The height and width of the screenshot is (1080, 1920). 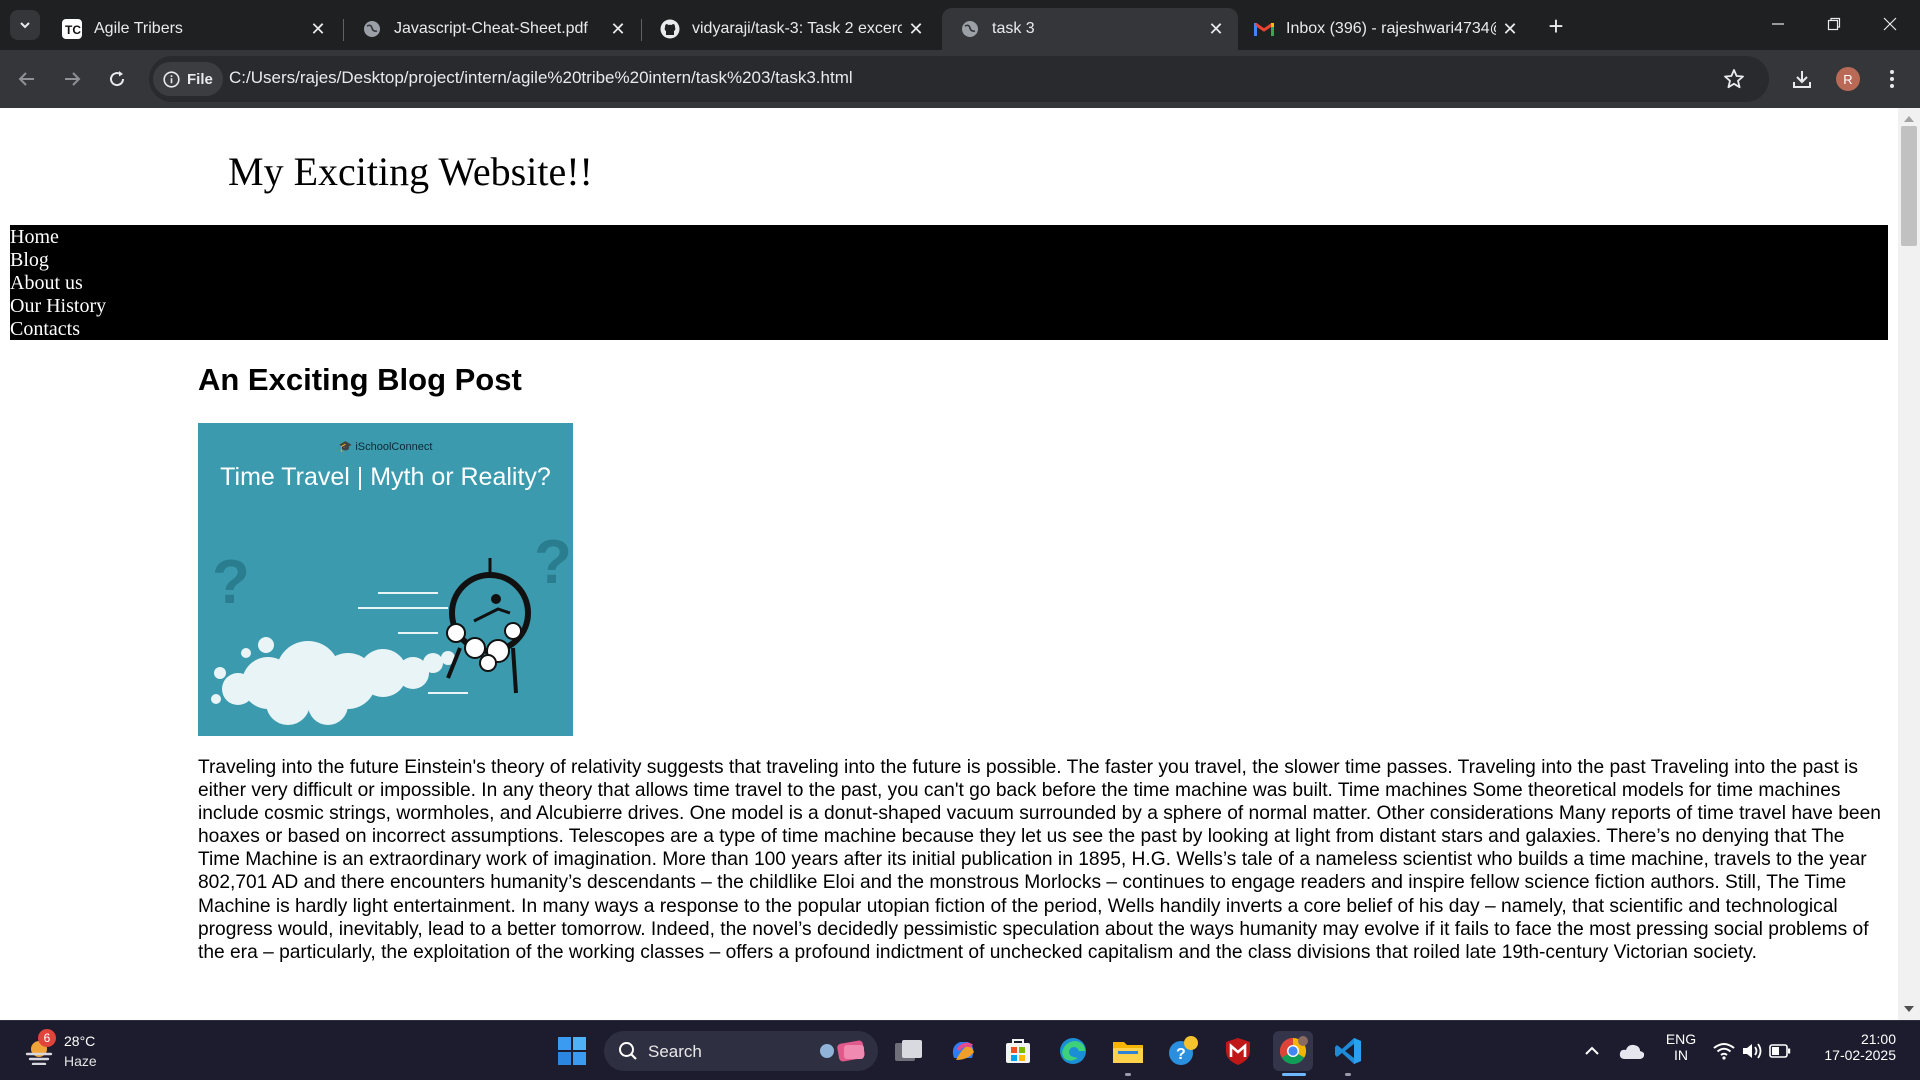 What do you see at coordinates (385, 477) in the screenshot?
I see `image-title: Time Travel | Myth or Reality?` at bounding box center [385, 477].